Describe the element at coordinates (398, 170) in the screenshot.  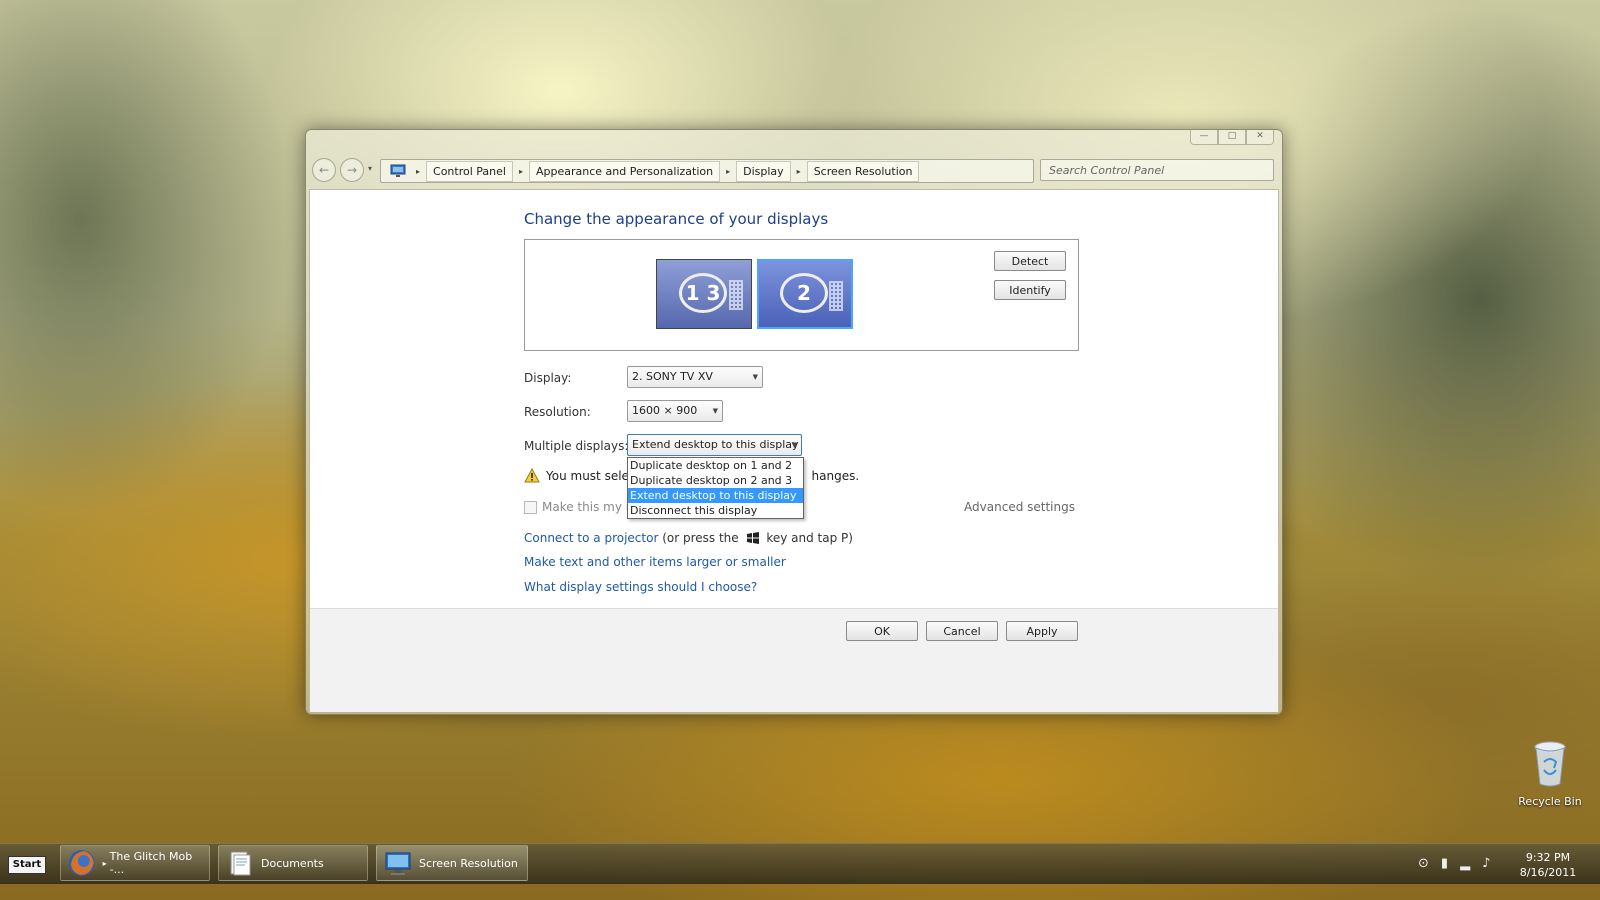
I see `control-panel-icon` at that location.